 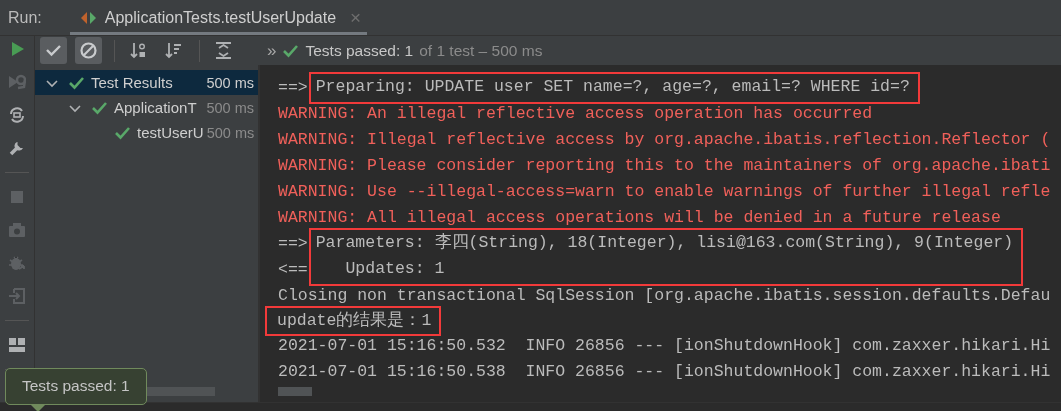 I want to click on wrench-icon, so click(x=17, y=148).